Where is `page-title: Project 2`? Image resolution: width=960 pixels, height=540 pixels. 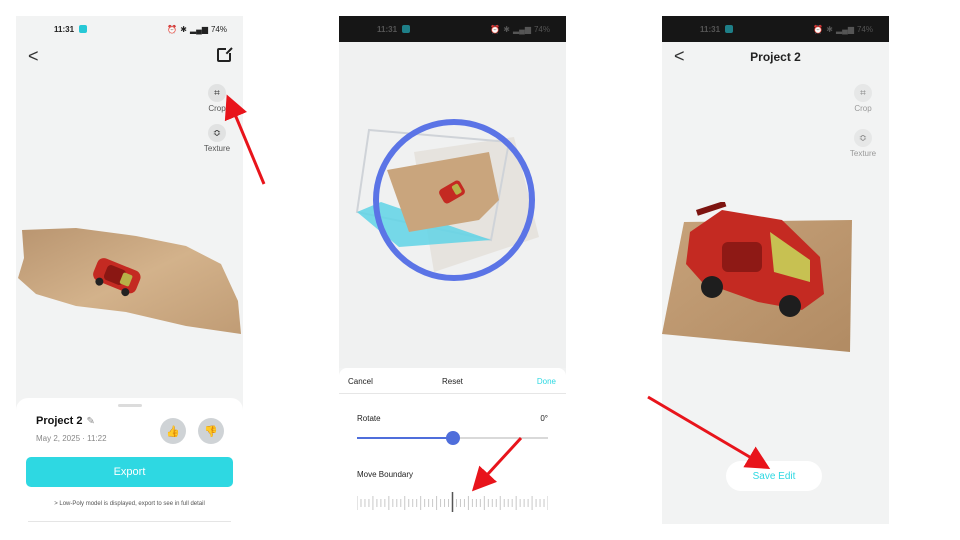
page-title: Project 2 is located at coordinates (775, 57).